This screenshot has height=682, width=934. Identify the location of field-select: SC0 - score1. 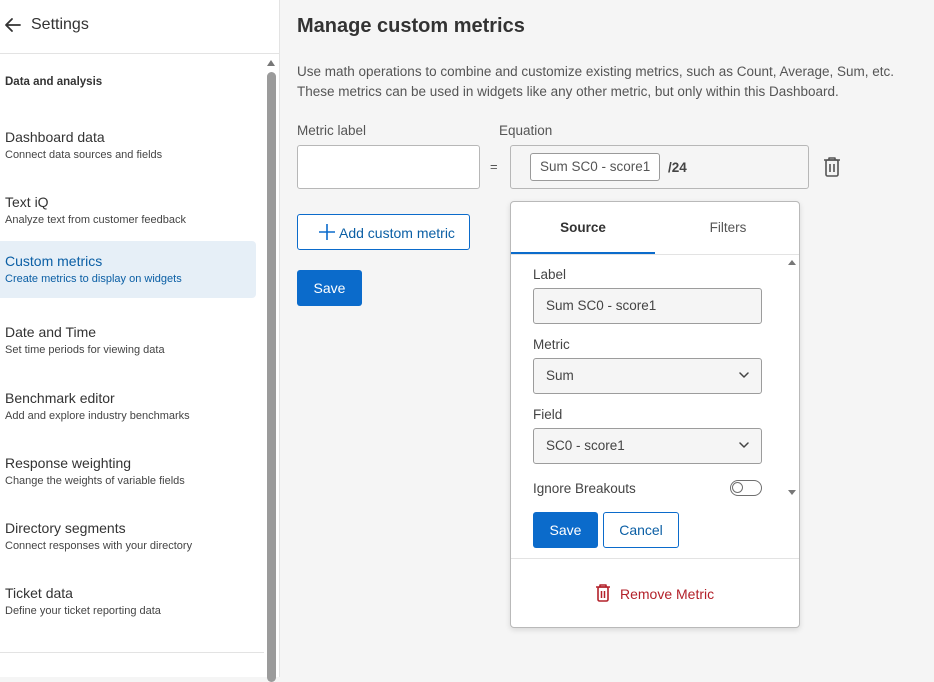
(647, 446).